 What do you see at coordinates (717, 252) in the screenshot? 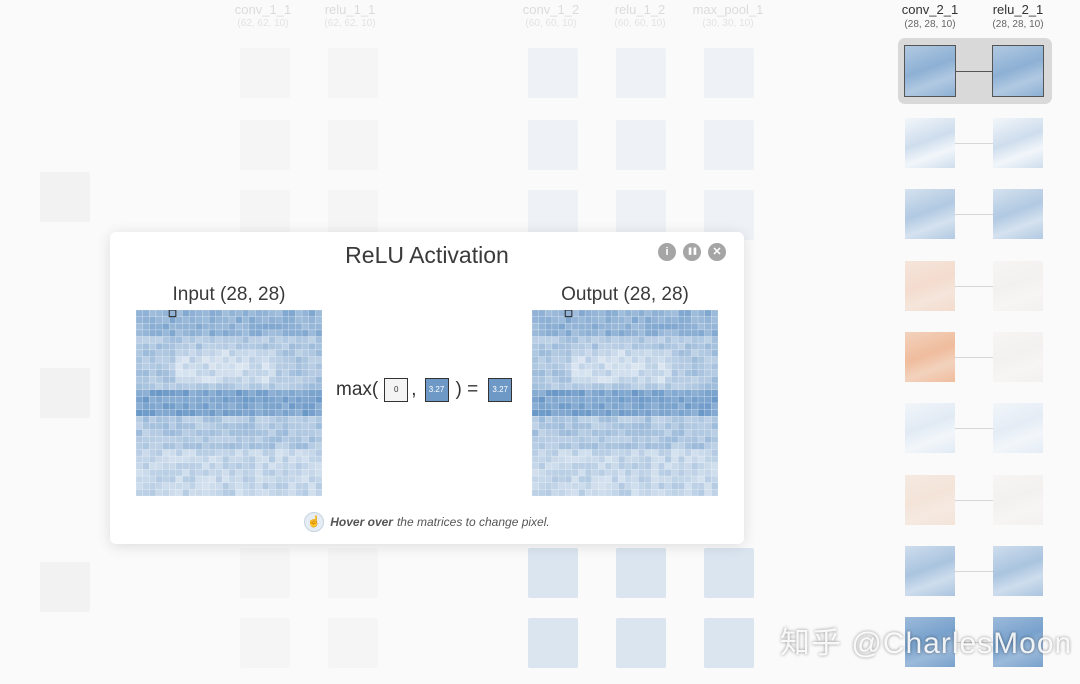
I see `close-icon: ✕` at bounding box center [717, 252].